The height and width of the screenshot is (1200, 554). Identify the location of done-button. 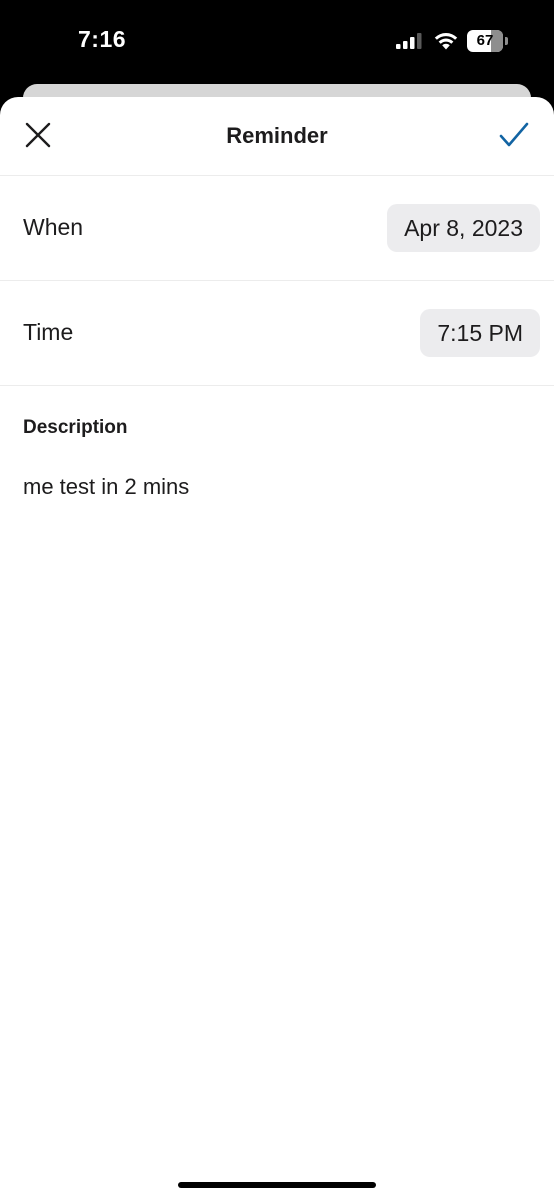
(514, 135).